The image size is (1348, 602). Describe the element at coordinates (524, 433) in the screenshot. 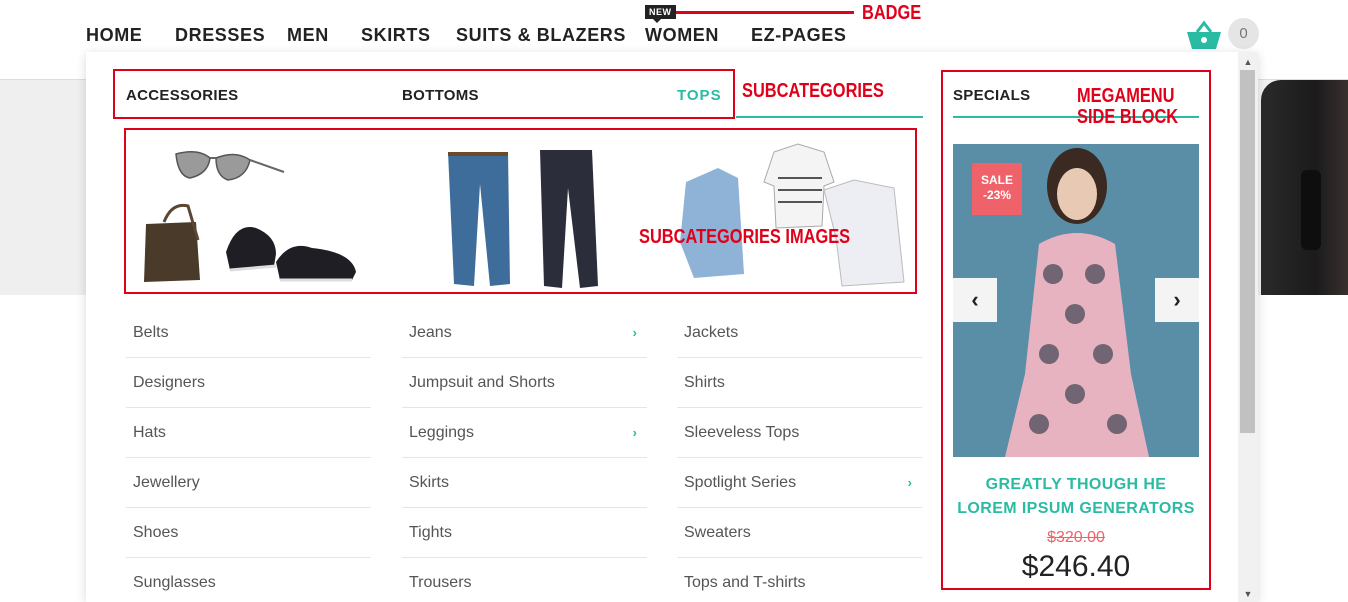

I see `list-item: Leggings ›` at that location.